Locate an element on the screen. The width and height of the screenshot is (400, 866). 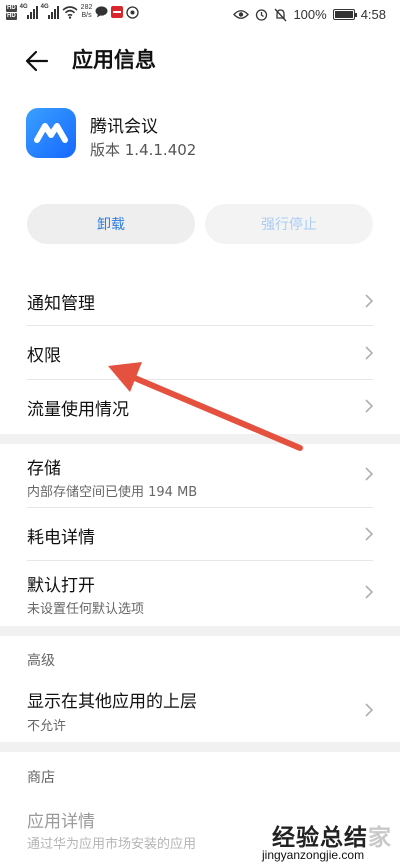
list-item-label: 显示在其他应用的上层 is located at coordinates (112, 702).